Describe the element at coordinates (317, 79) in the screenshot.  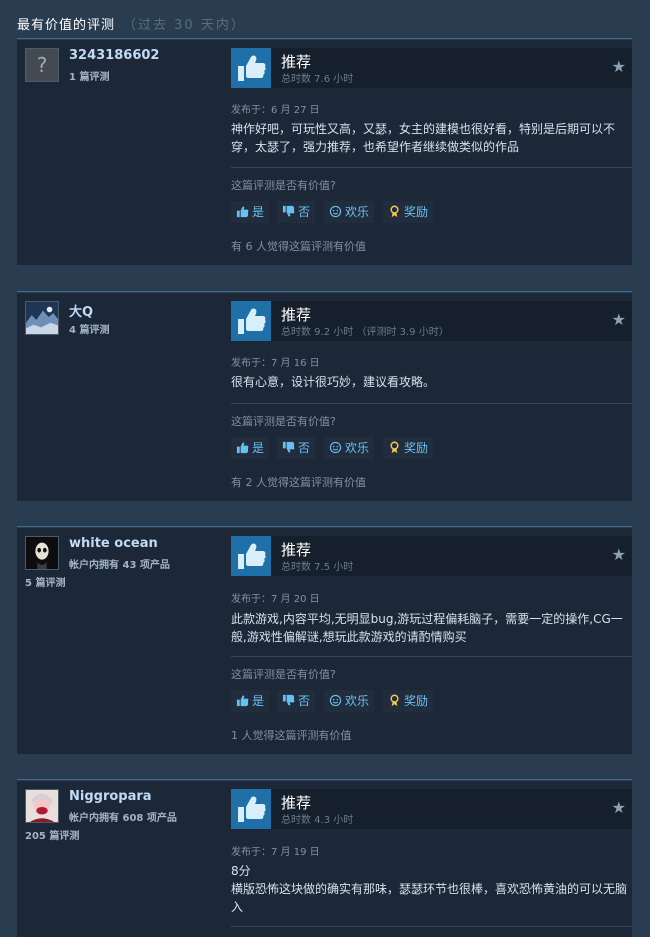
I see `play-hours: 总时数 7.6 小时` at that location.